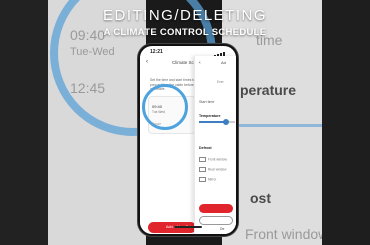 The height and width of the screenshot is (245, 370). I want to click on bg-temperature: perature, so click(268, 90).